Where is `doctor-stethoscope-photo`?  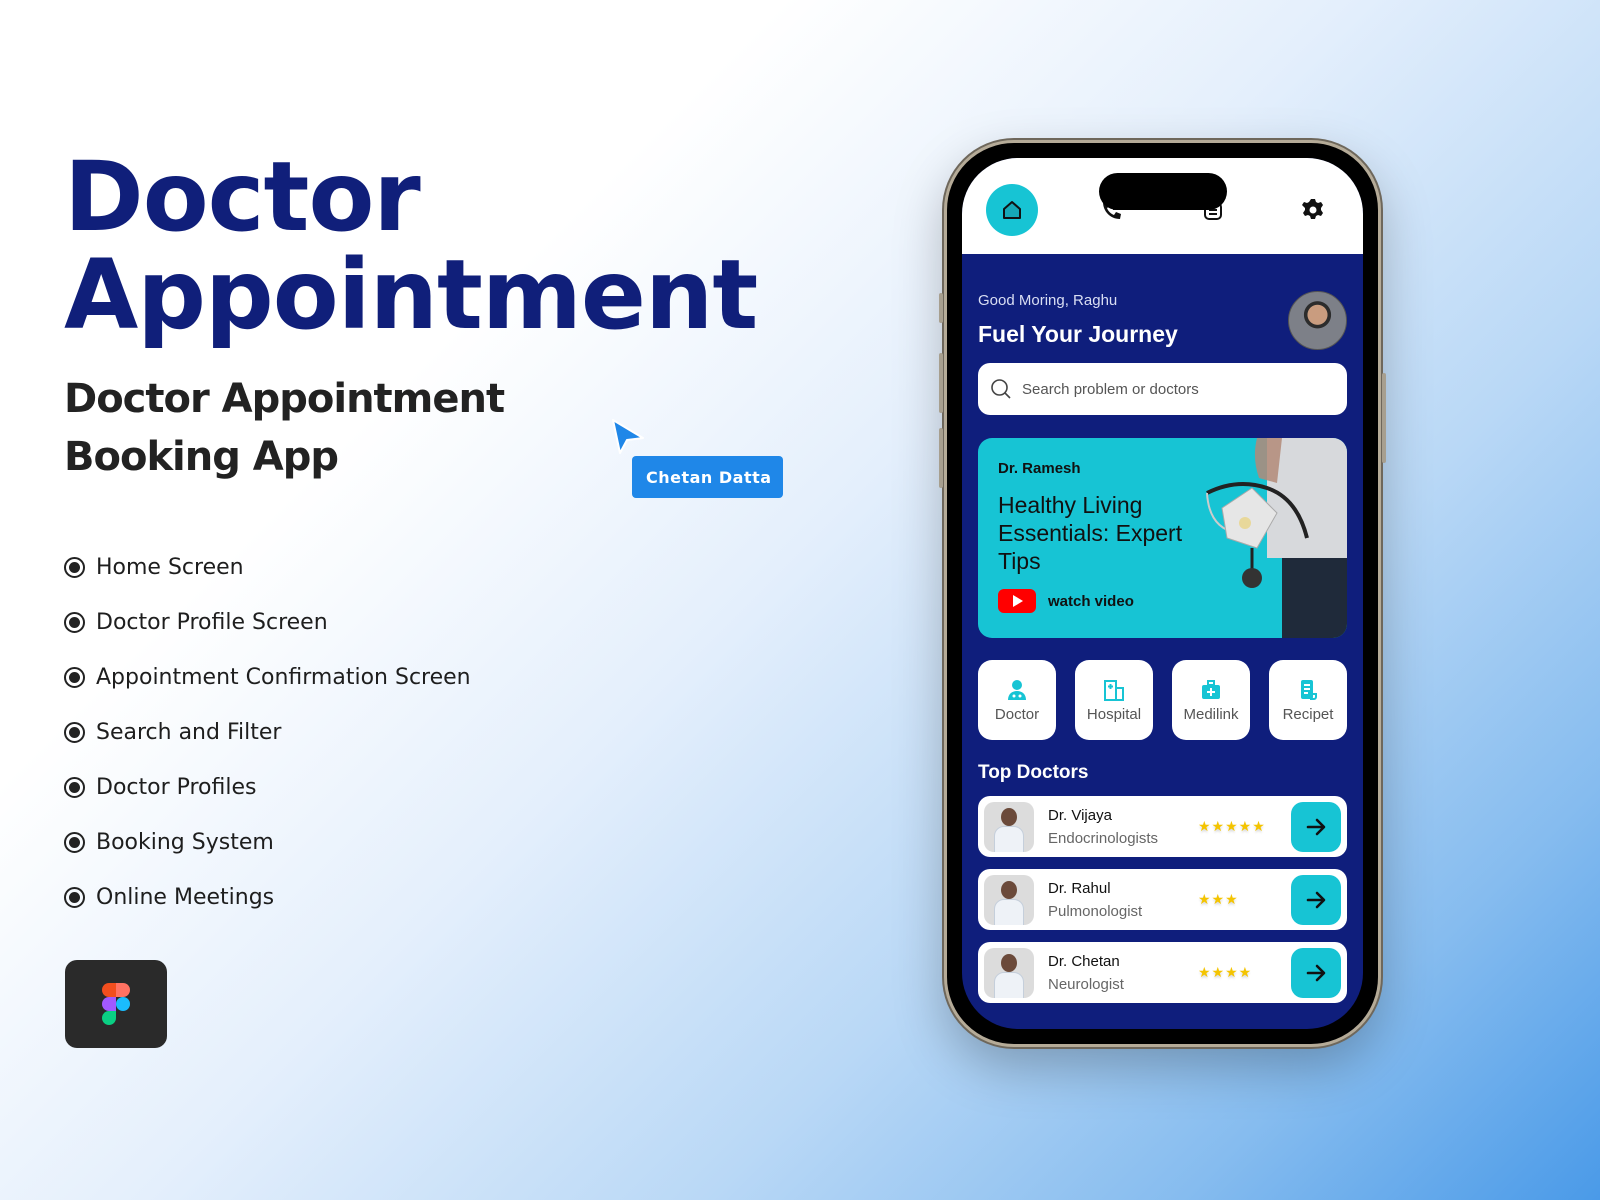
doctor-stethoscope-photo is located at coordinates (1276, 538).